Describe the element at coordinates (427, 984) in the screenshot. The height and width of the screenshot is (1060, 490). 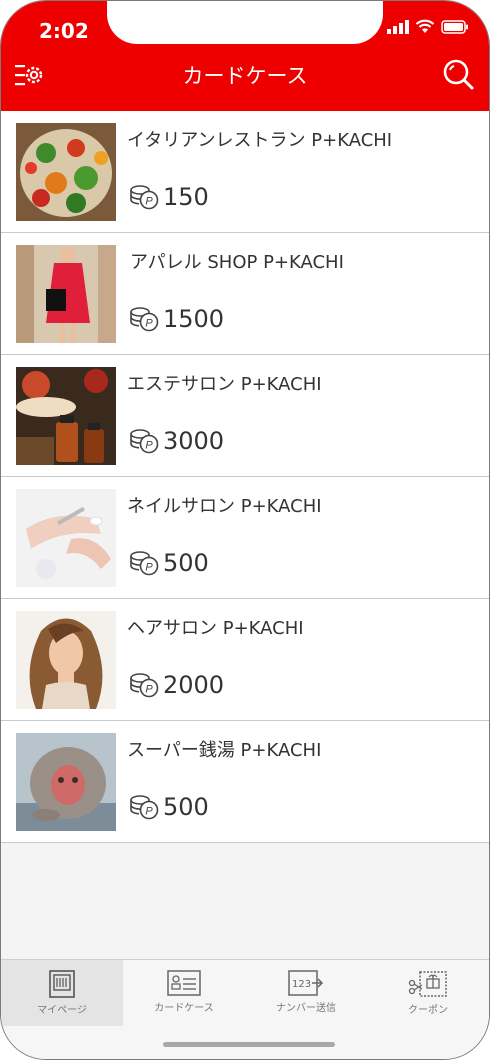
I see `coupon-icon` at that location.